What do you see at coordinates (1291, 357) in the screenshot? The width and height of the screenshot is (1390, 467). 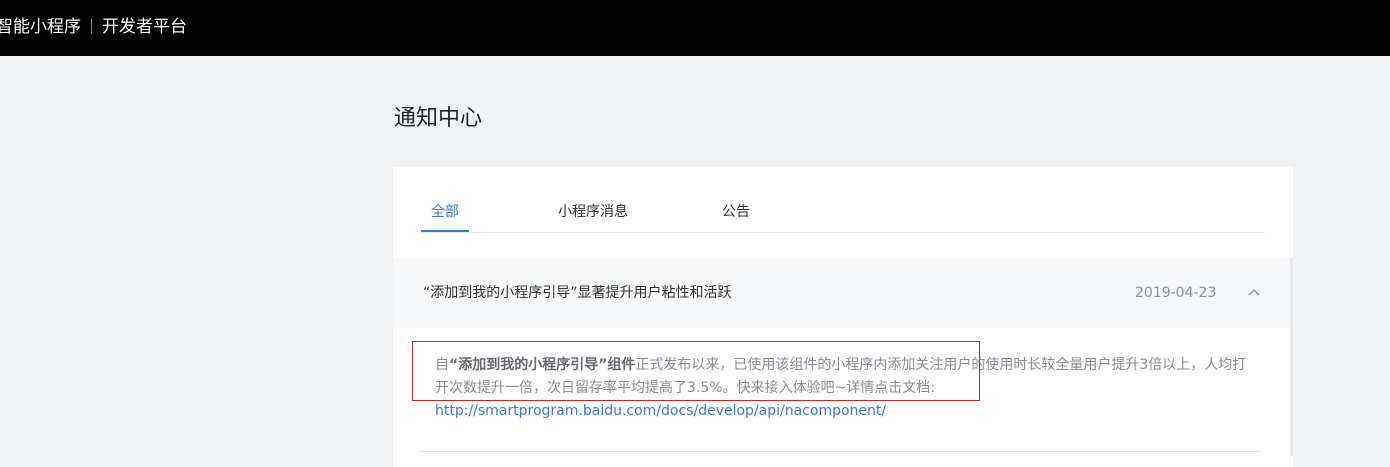 I see `scrollbar` at bounding box center [1291, 357].